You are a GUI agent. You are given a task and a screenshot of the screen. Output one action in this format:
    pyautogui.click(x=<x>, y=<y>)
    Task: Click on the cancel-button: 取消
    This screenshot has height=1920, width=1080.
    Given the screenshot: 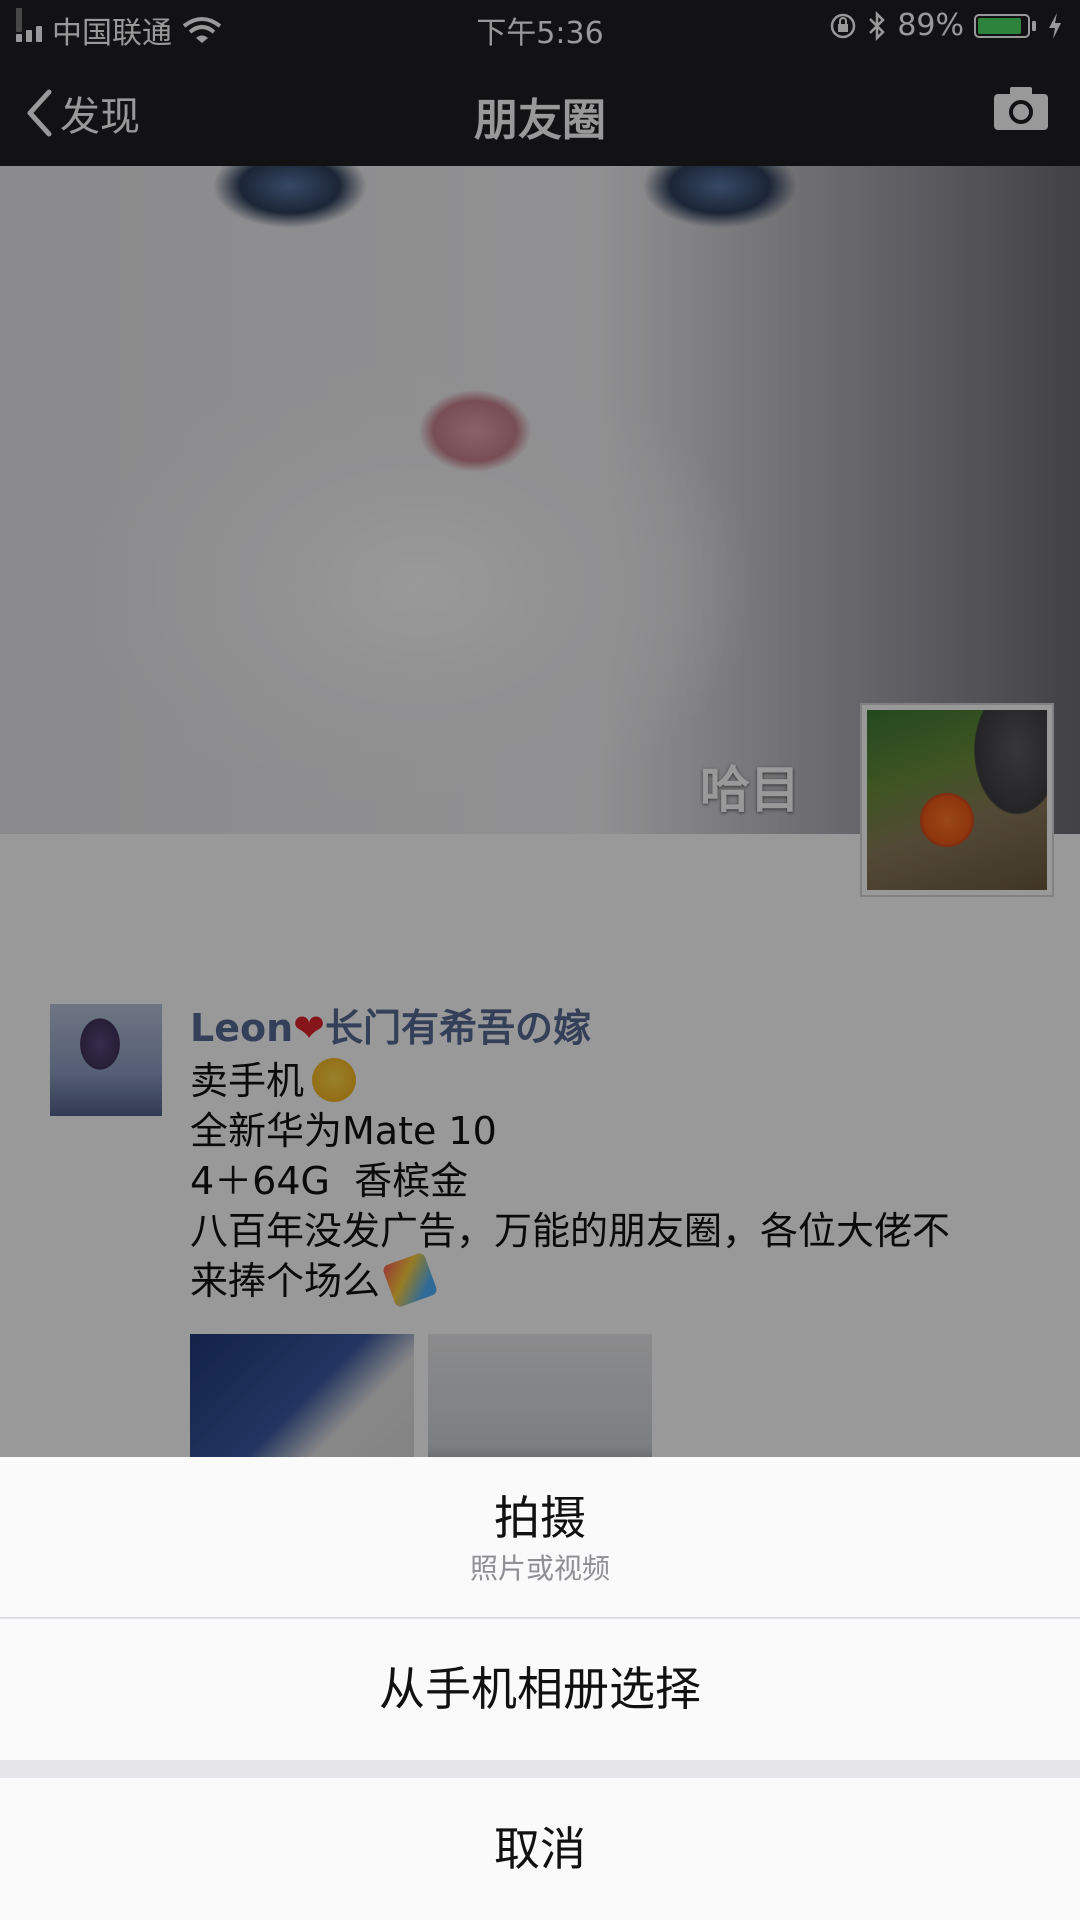 What is the action you would take?
    pyautogui.click(x=540, y=1849)
    